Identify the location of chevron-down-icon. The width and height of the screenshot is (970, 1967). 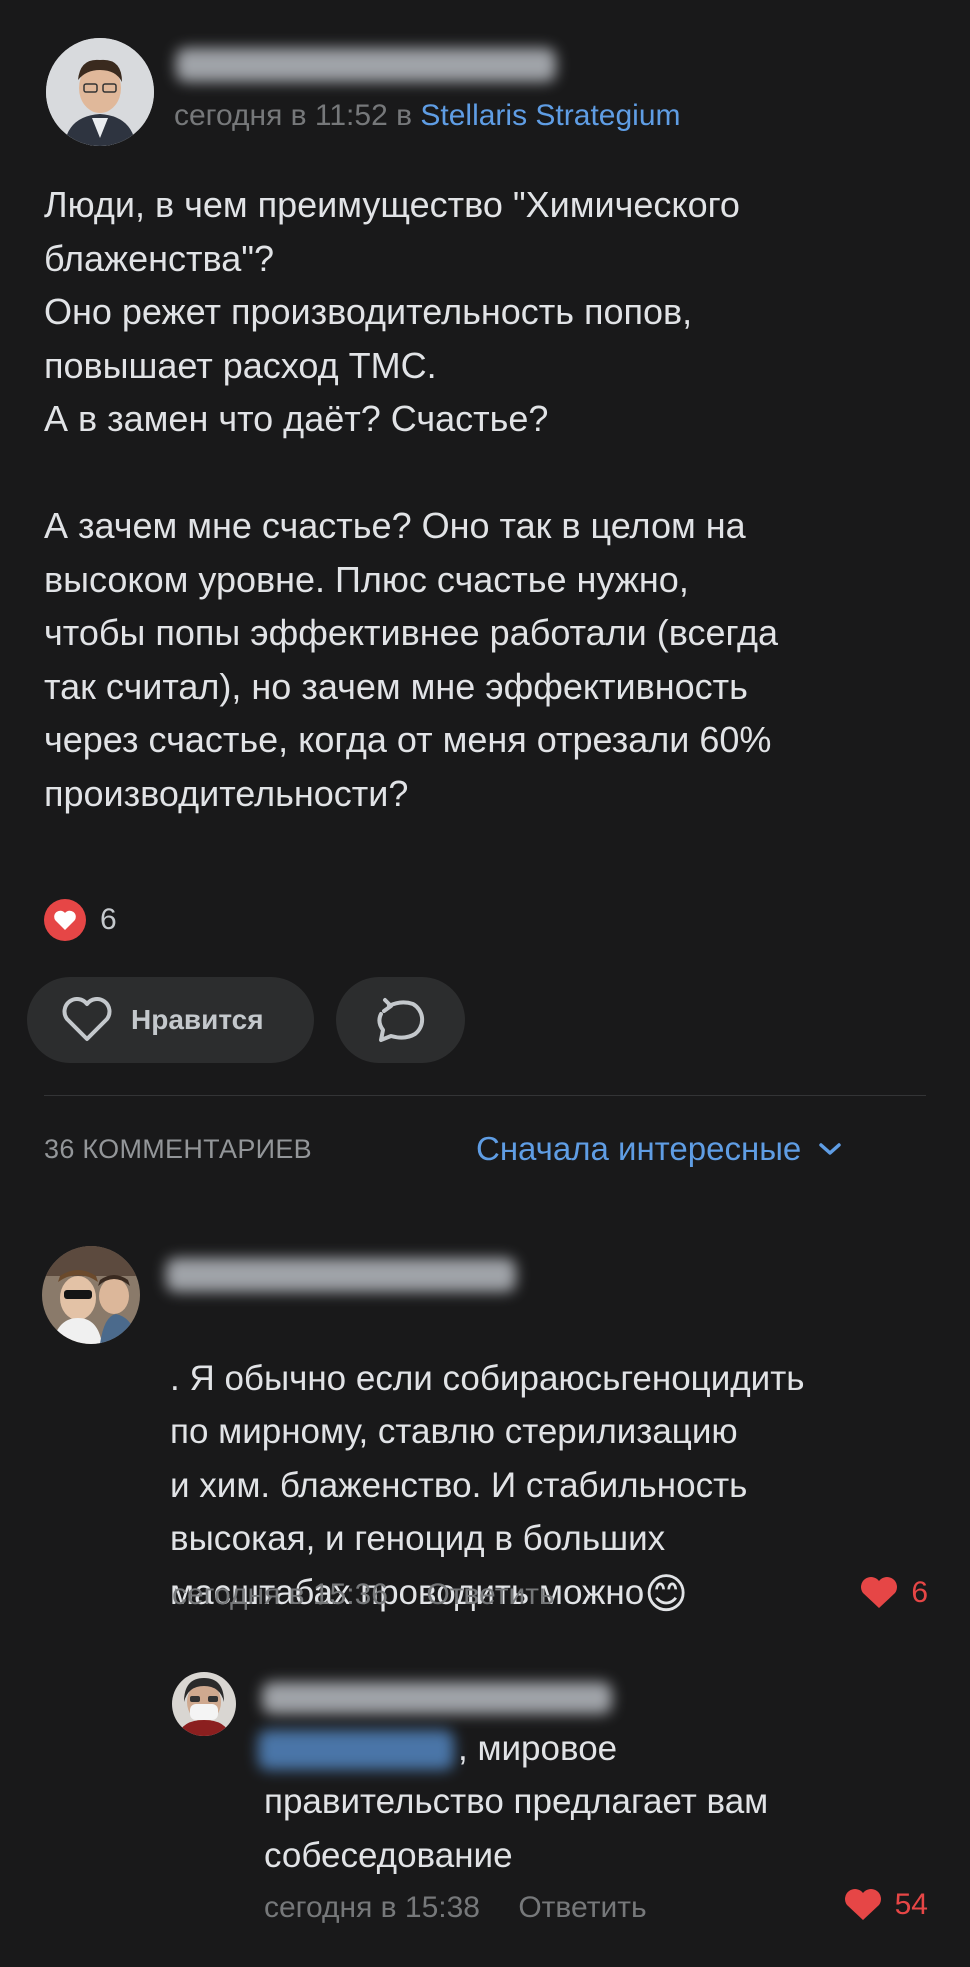
(830, 1149).